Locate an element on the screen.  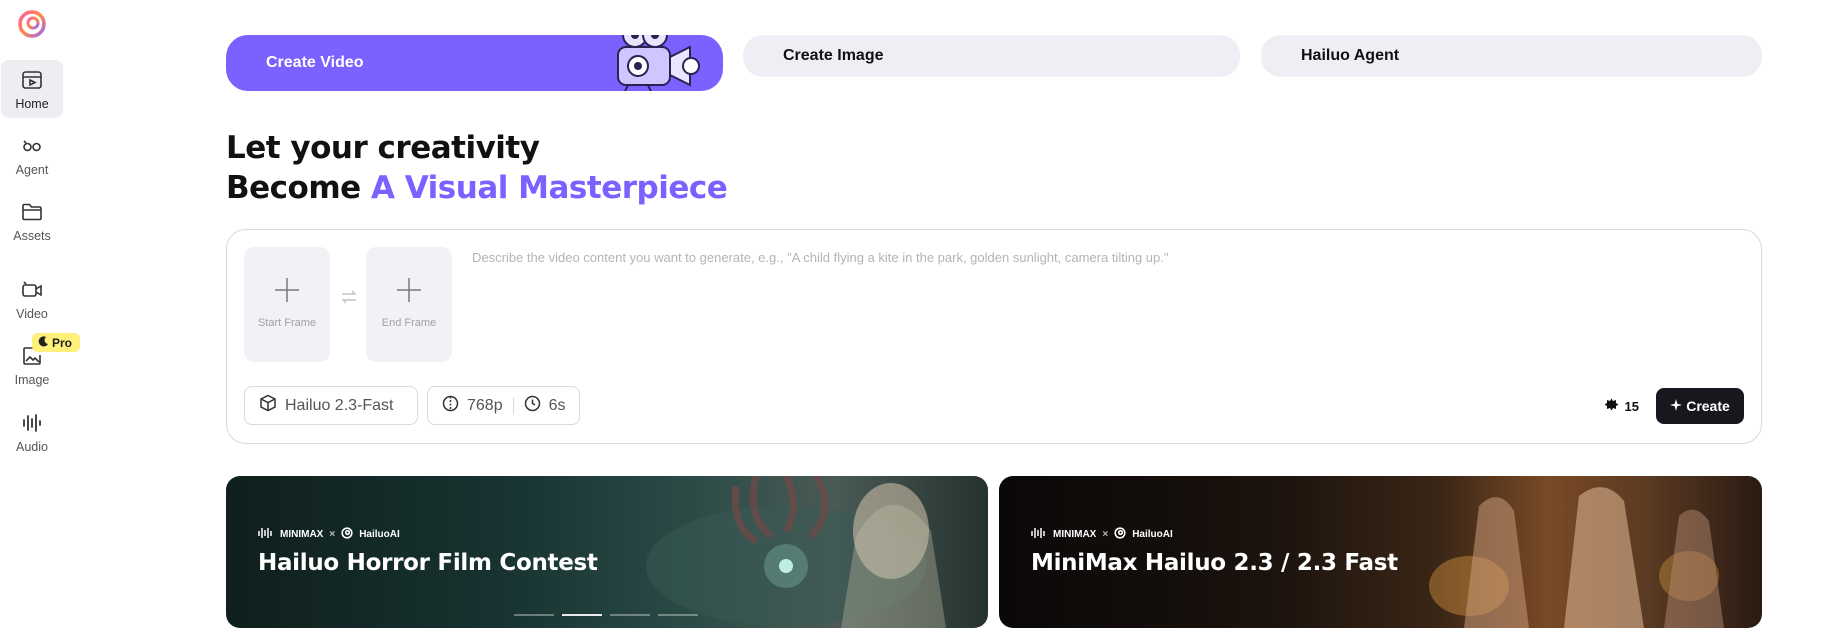
resolution-icon is located at coordinates (450, 406).